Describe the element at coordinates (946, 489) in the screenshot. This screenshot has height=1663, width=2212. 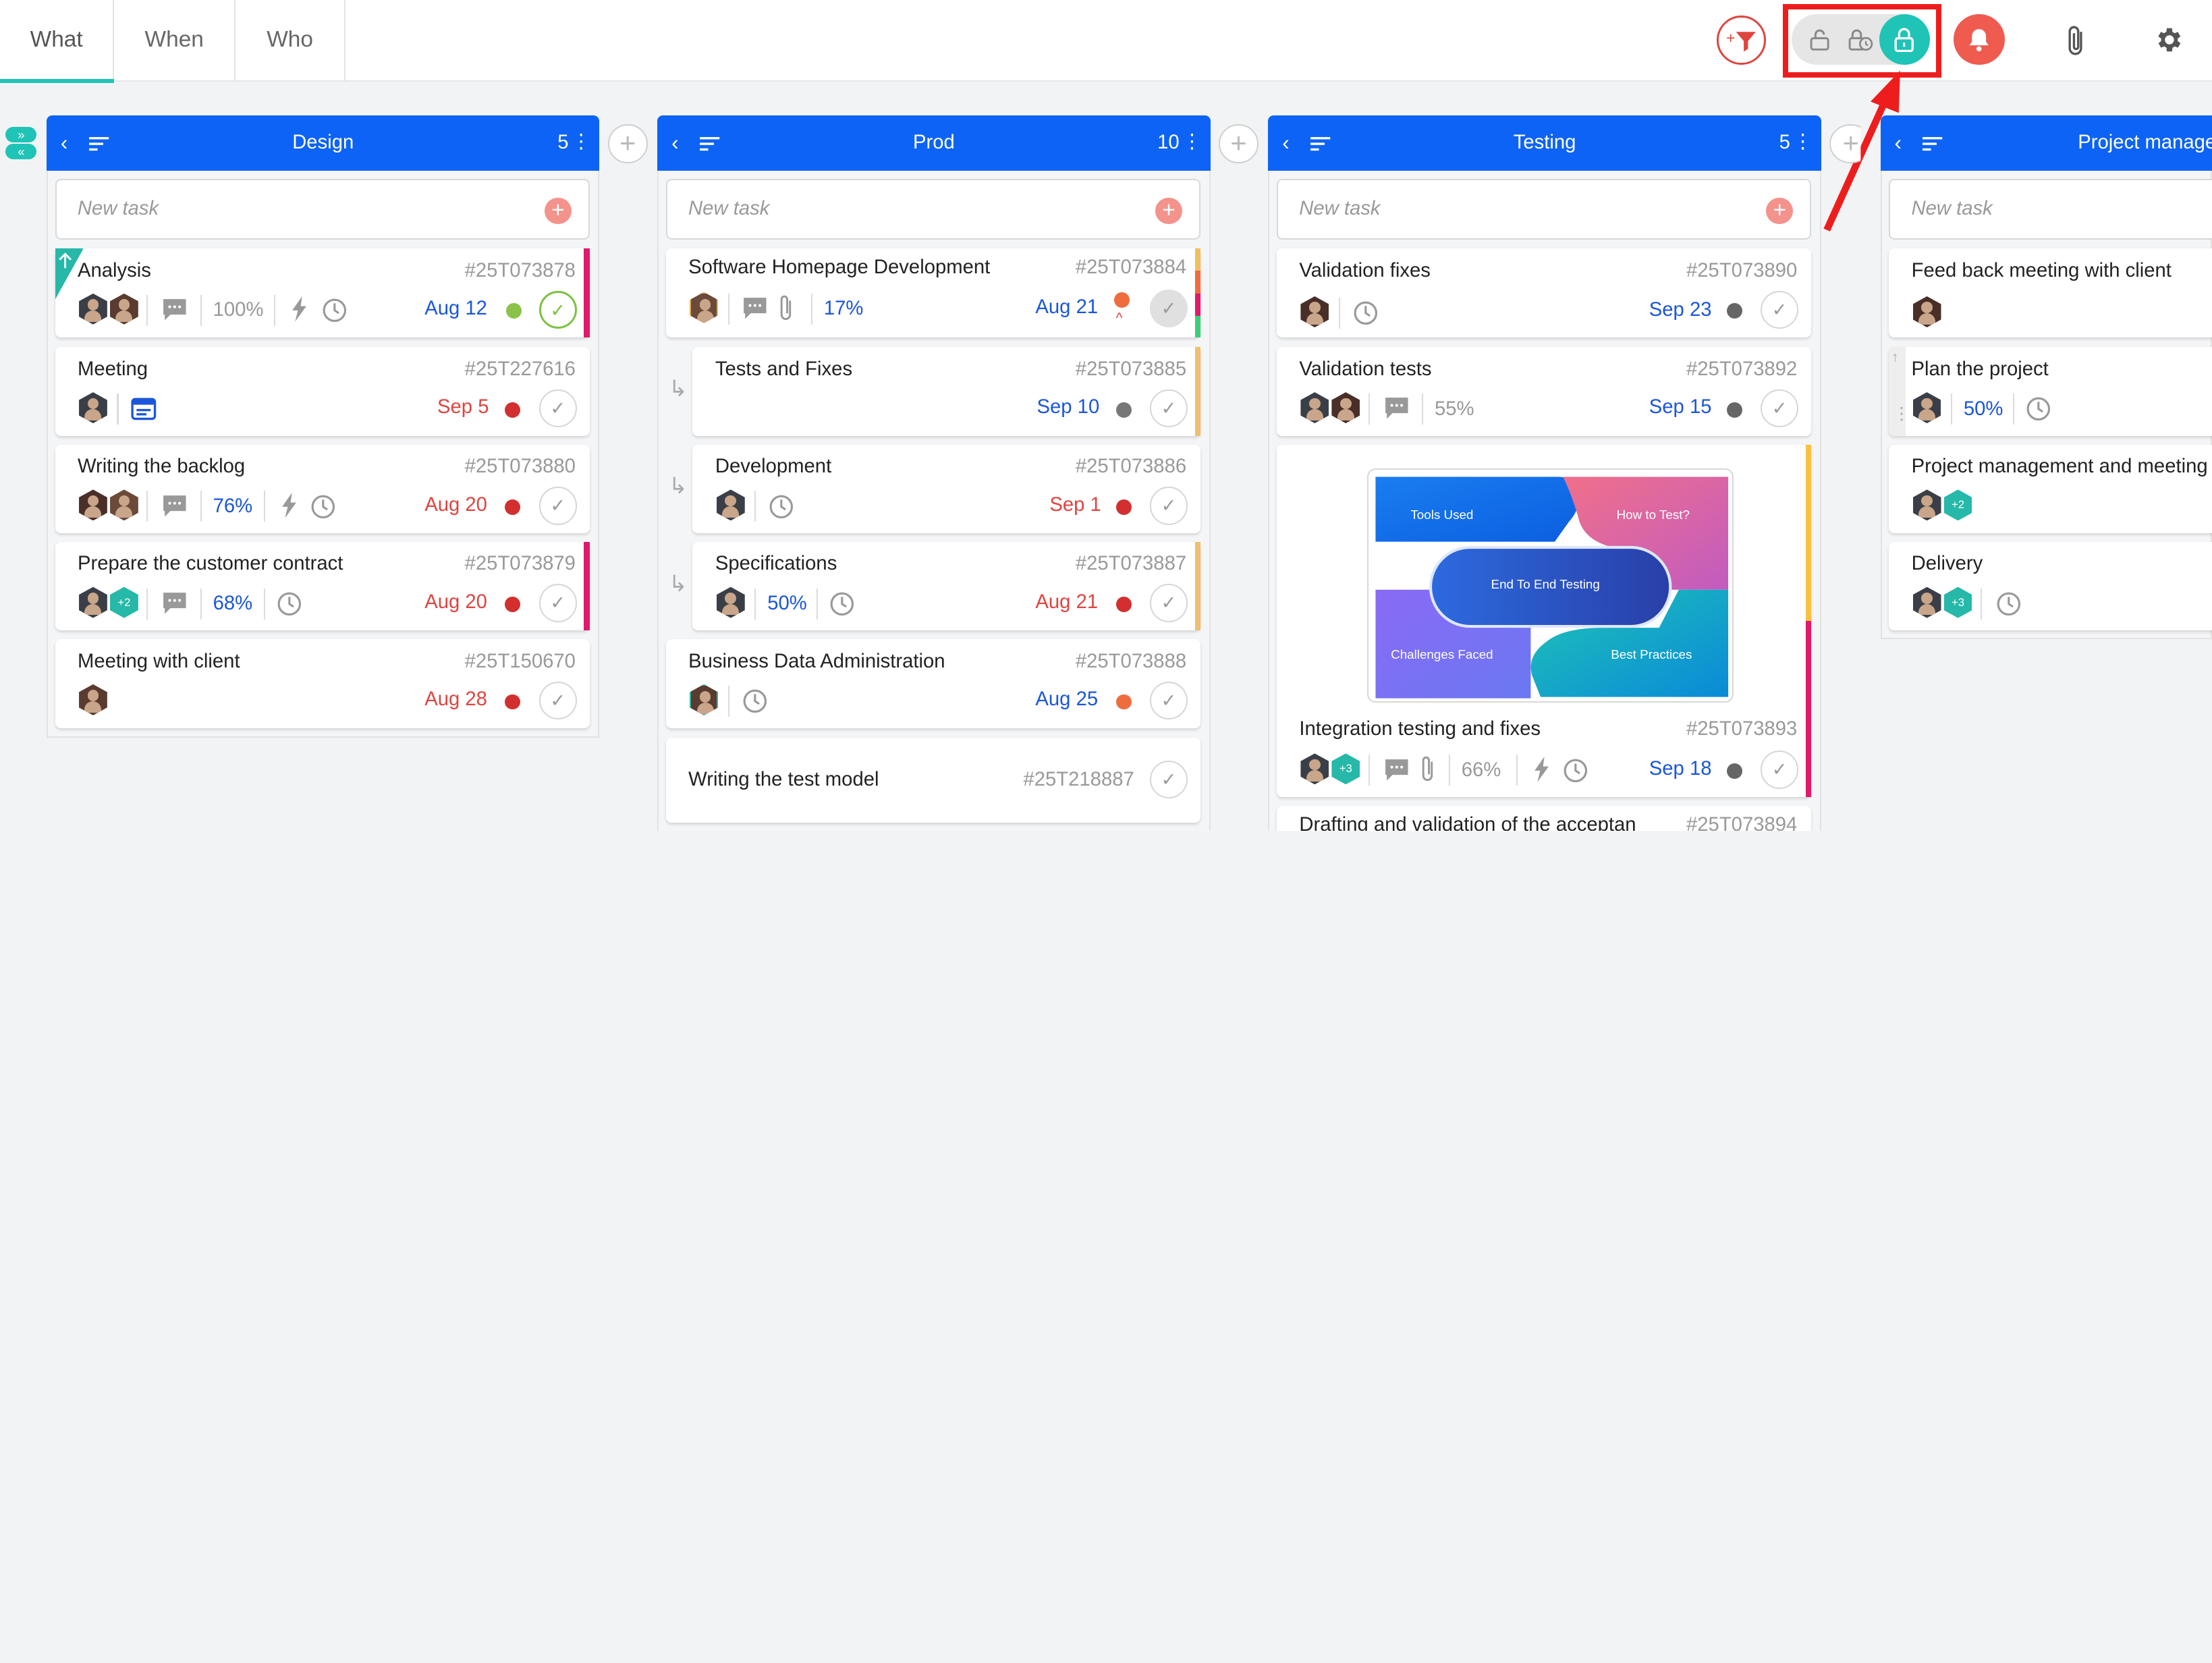
I see `subtask-card: Development #25T073886 Sep 1 ✓` at that location.